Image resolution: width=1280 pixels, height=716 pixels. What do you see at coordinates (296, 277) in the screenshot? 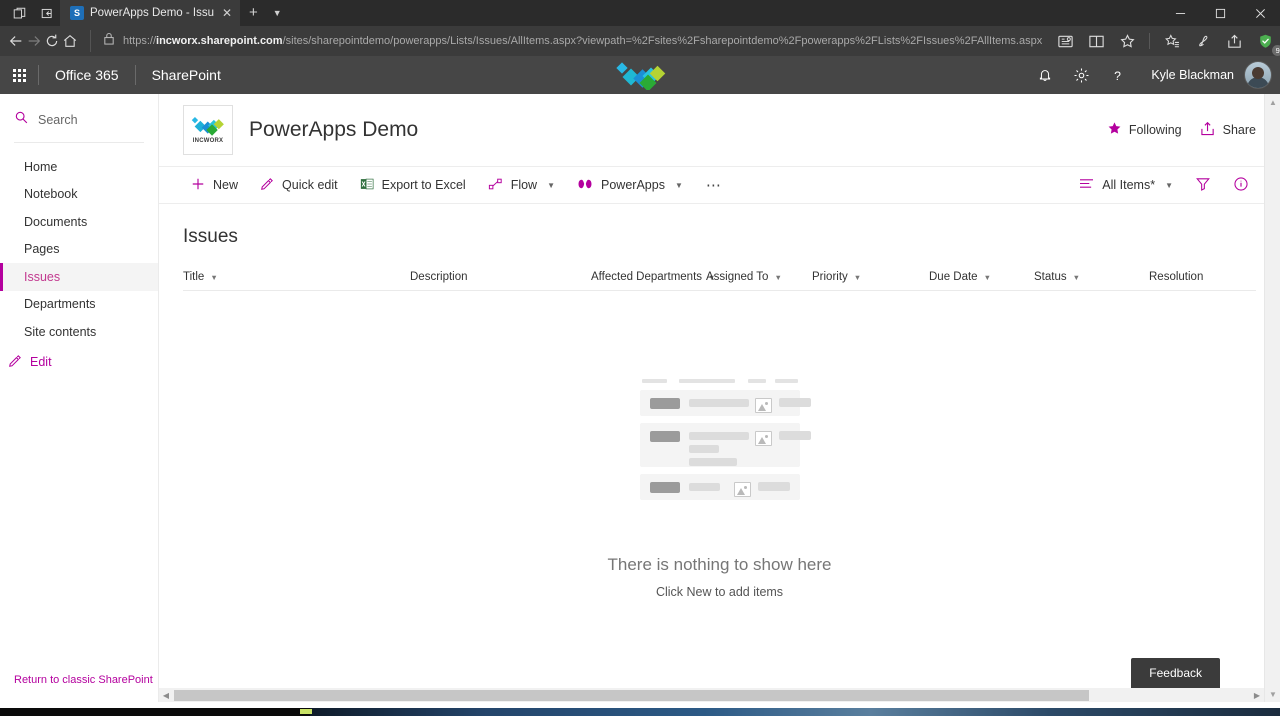
I see `column-header-title: Title ▼` at bounding box center [296, 277].